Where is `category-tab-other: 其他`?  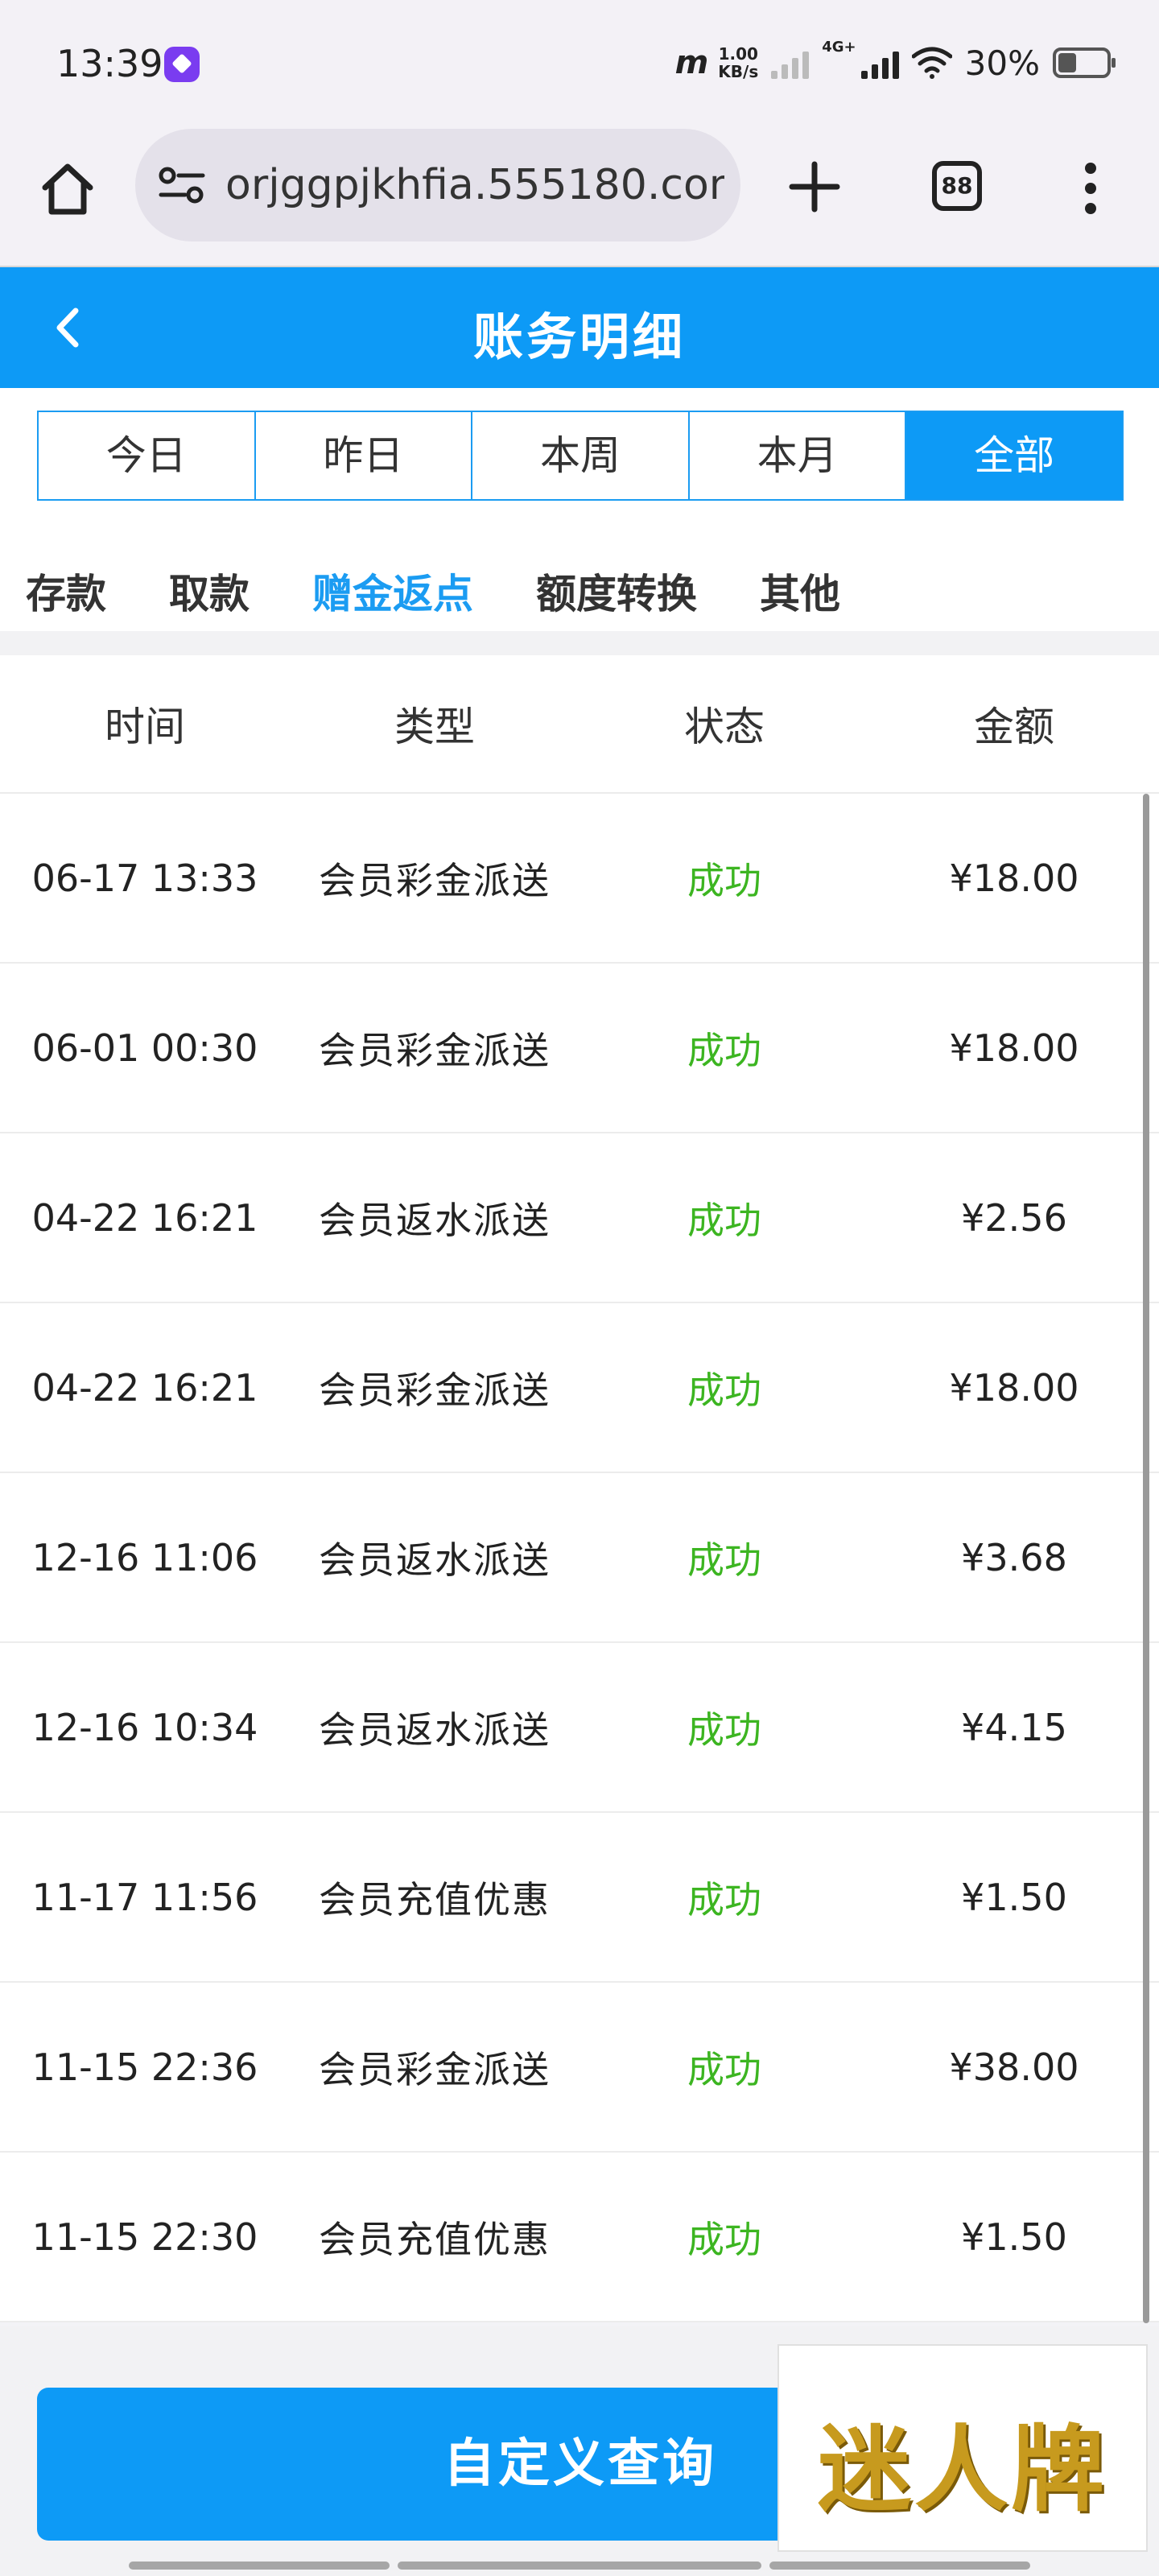 category-tab-other: 其他 is located at coordinates (800, 594).